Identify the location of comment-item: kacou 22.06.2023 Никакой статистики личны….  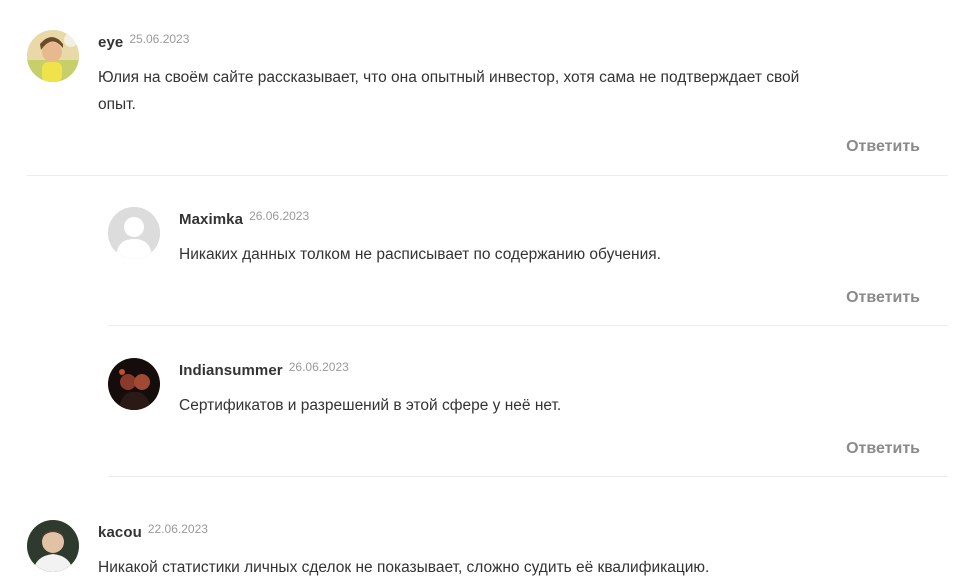
(487, 552).